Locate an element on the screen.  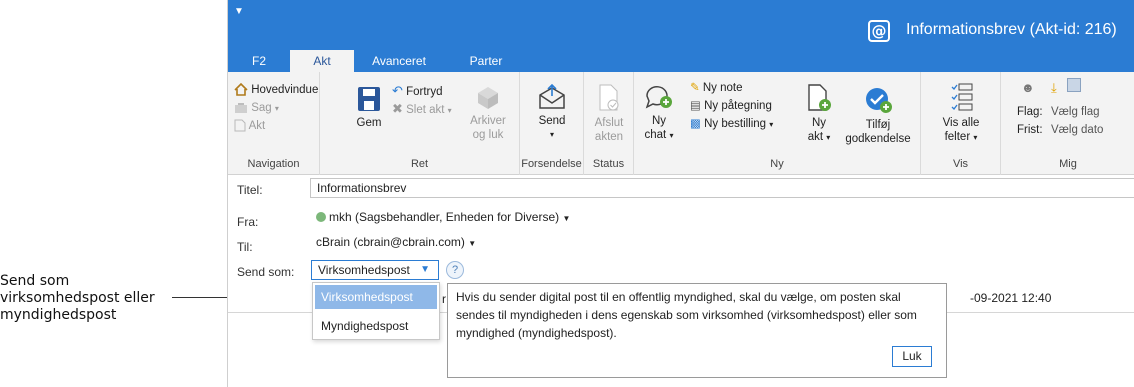
vis-alle-felter-button: Vis alle felter ▾ is located at coordinates (961, 113).